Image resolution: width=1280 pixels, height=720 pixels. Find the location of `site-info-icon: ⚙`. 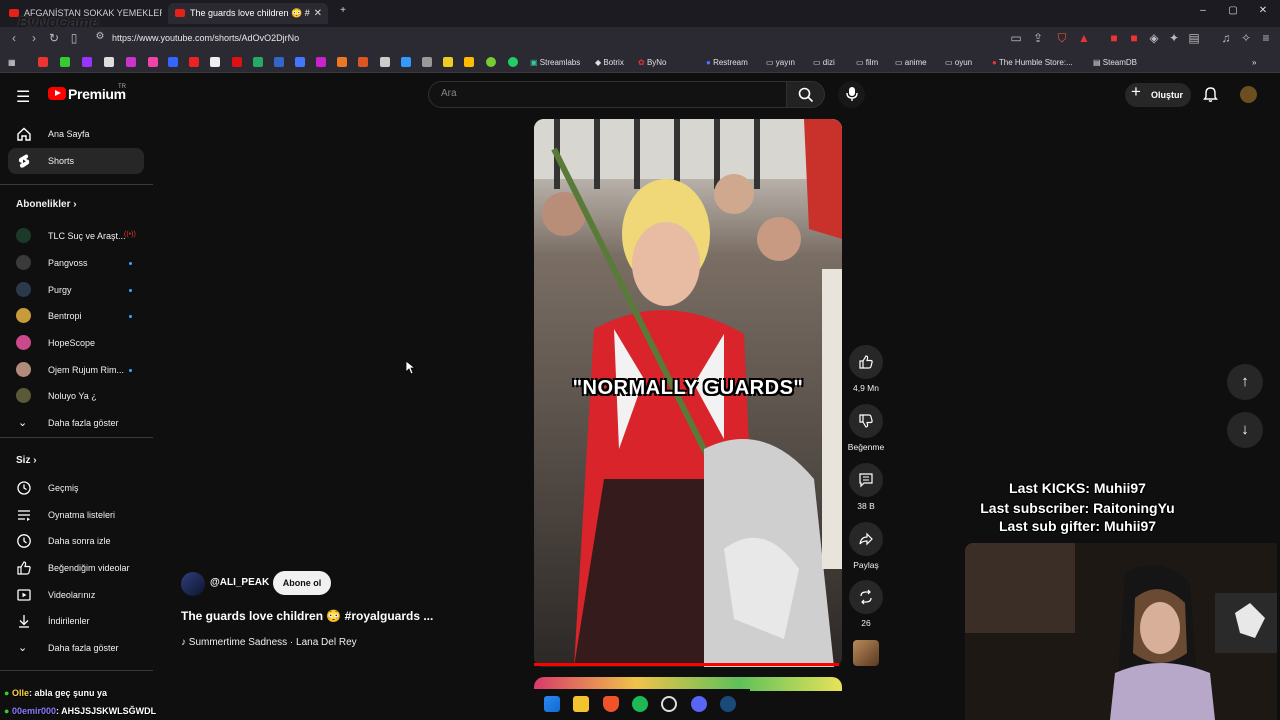

site-info-icon: ⚙ is located at coordinates (100, 36).